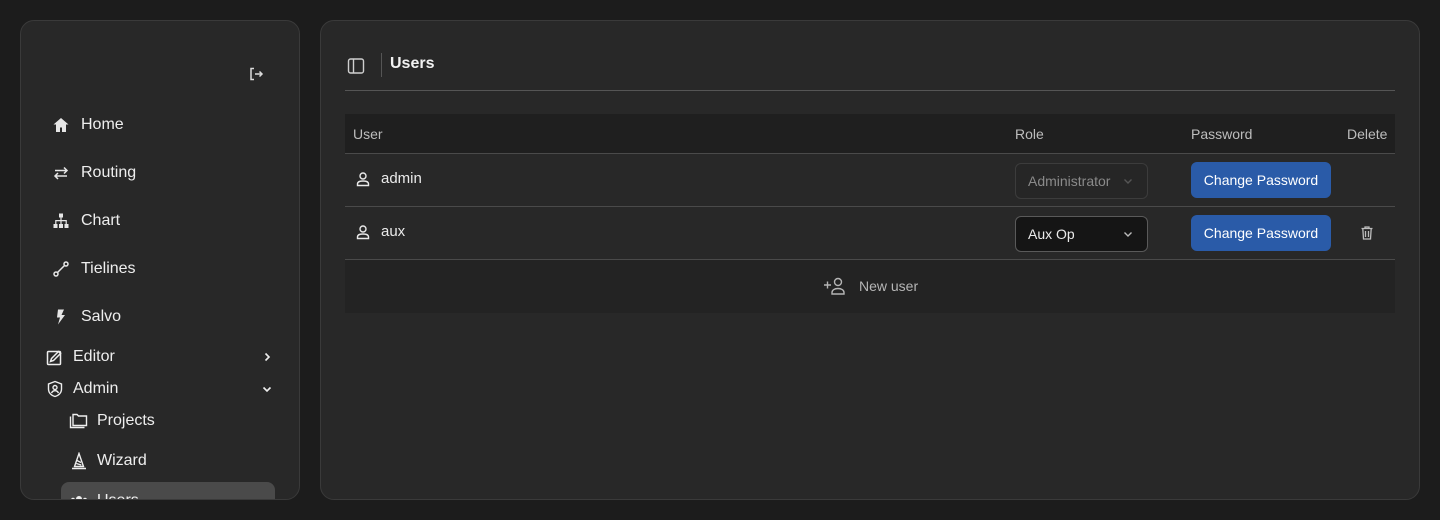 This screenshot has height=520, width=1440. What do you see at coordinates (1222, 134) in the screenshot?
I see `column-header-password: Password` at bounding box center [1222, 134].